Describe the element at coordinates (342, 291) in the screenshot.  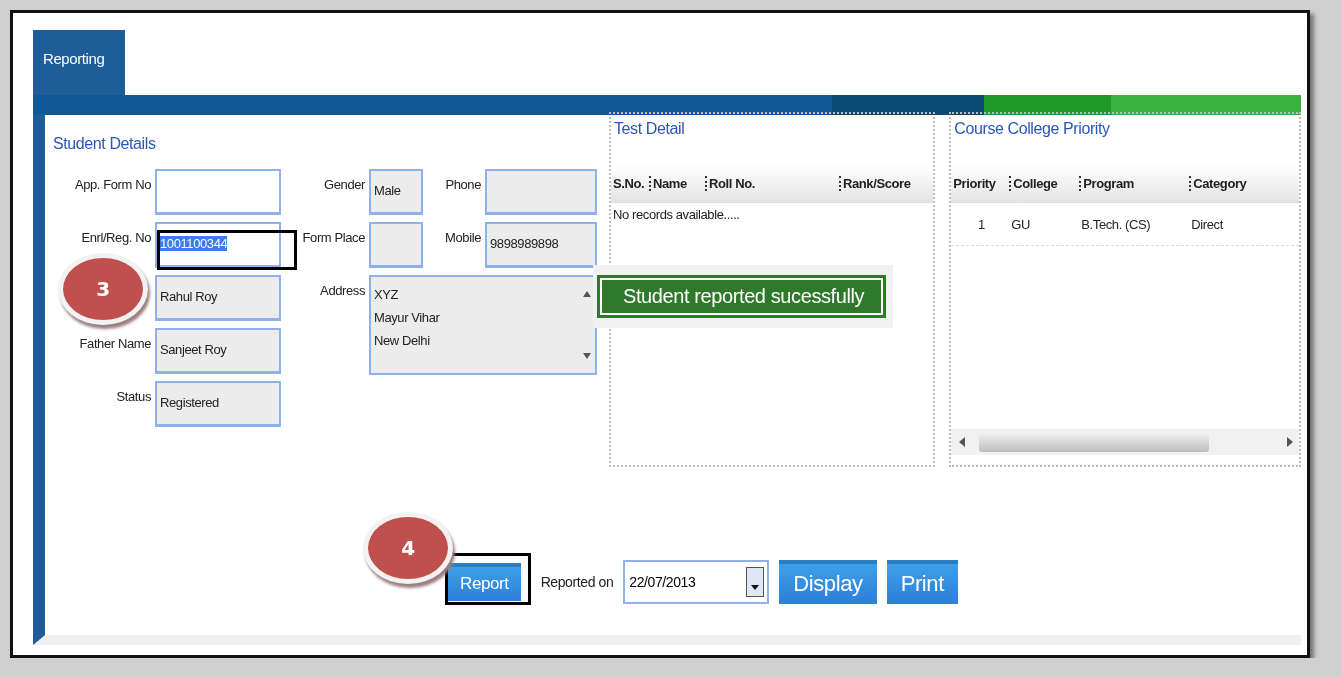
I see `field-label: Address` at that location.